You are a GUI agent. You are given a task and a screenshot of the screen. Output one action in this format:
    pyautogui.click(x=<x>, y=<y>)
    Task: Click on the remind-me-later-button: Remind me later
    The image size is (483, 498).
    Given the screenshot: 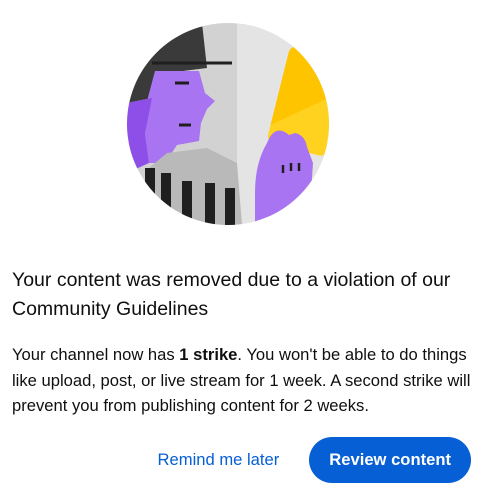 What is the action you would take?
    pyautogui.click(x=219, y=460)
    